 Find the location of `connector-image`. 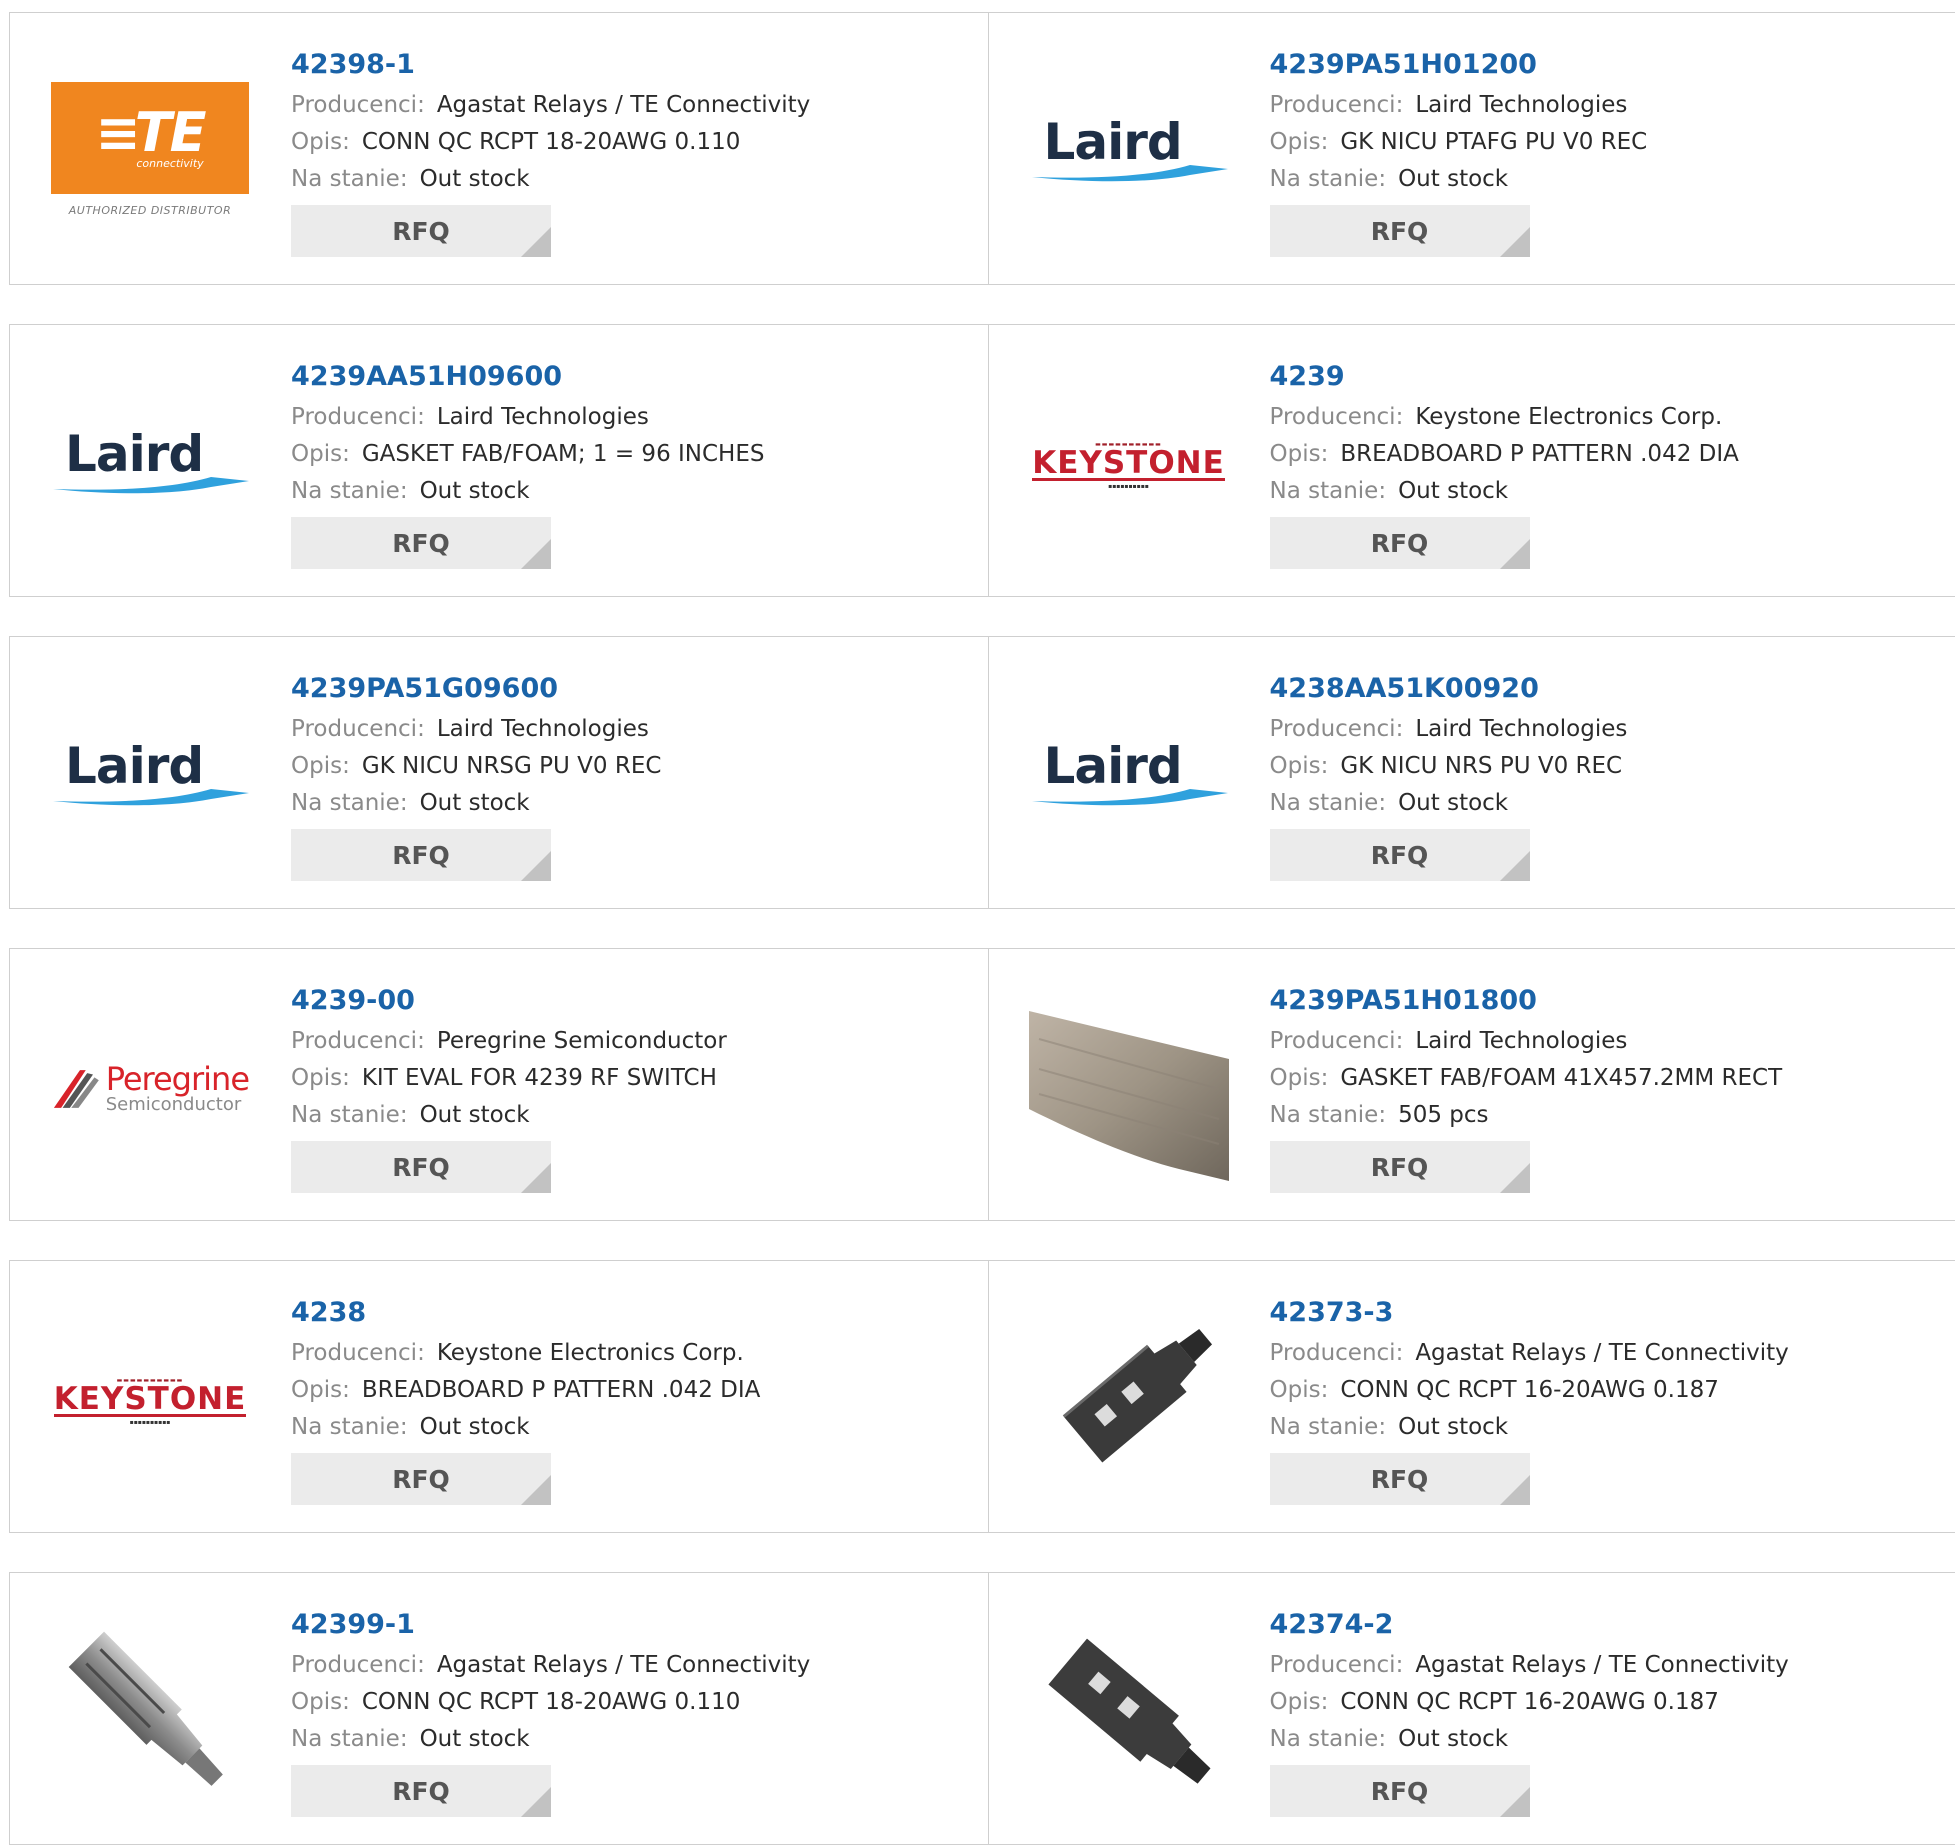

connector-image is located at coordinates (1129, 1401).